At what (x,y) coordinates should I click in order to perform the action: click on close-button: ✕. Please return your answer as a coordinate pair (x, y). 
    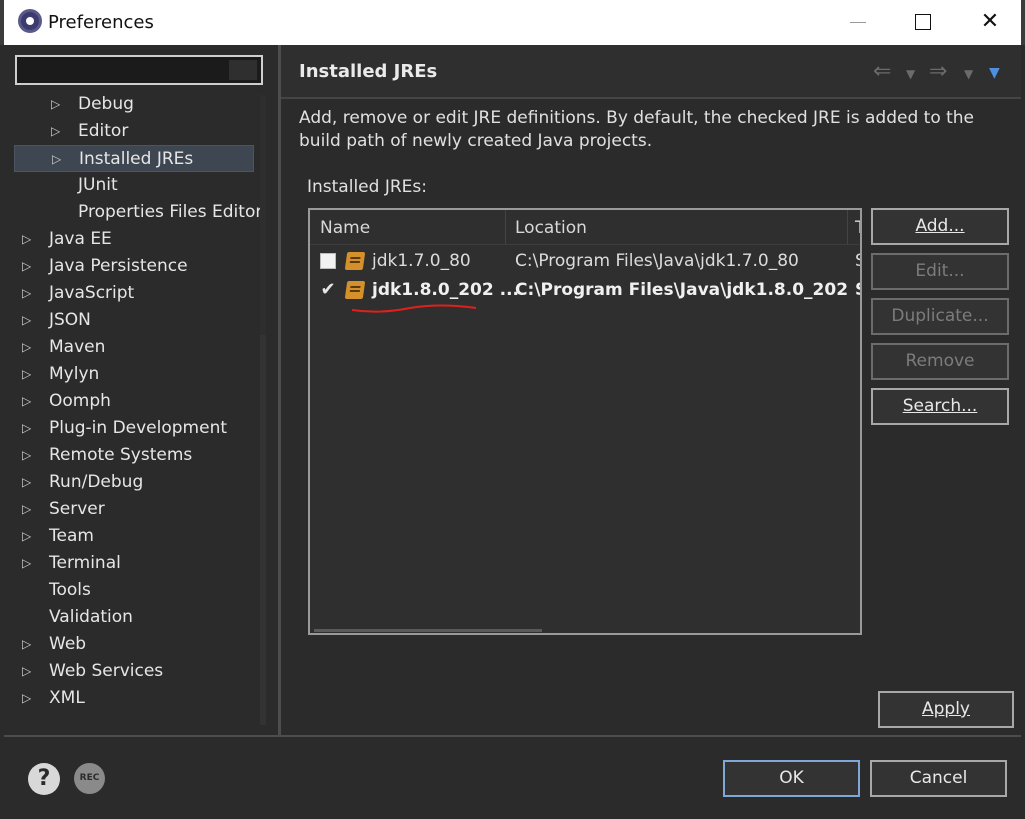
    Looking at the image, I should click on (990, 22).